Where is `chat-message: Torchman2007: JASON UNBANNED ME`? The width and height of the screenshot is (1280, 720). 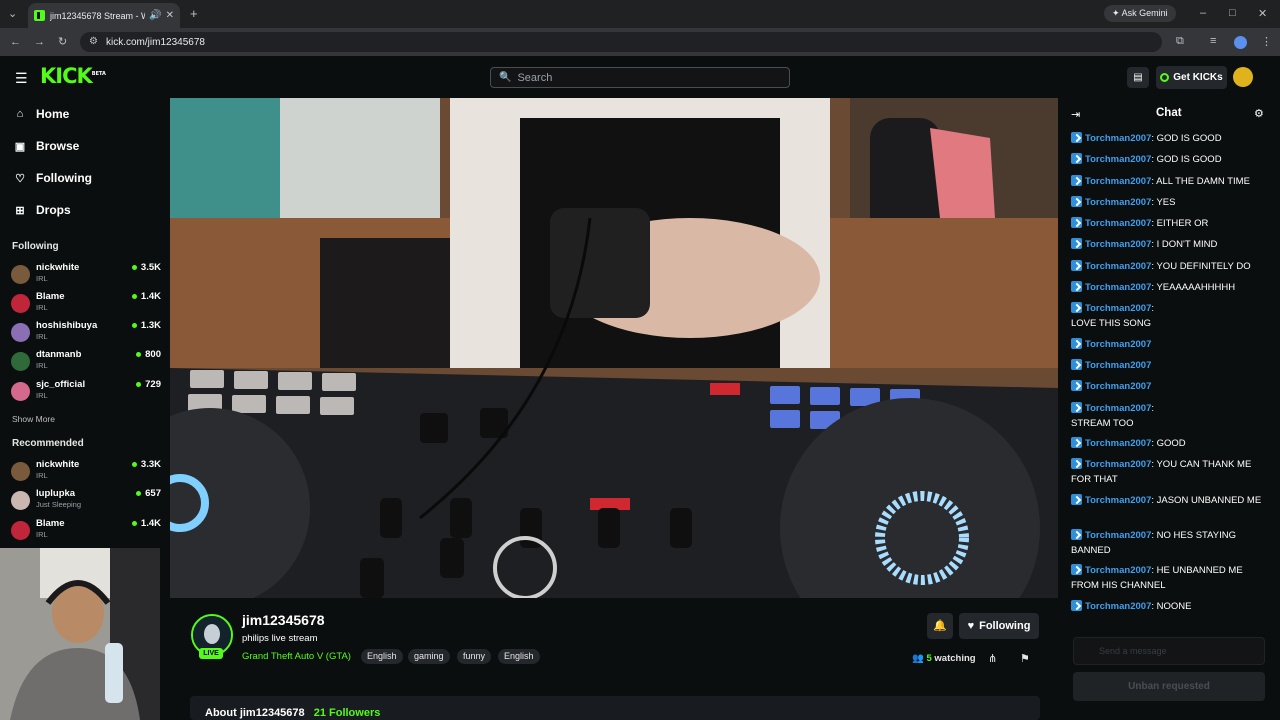
chat-message: Torchman2007: JASON UNBANNED ME is located at coordinates (1171, 501).